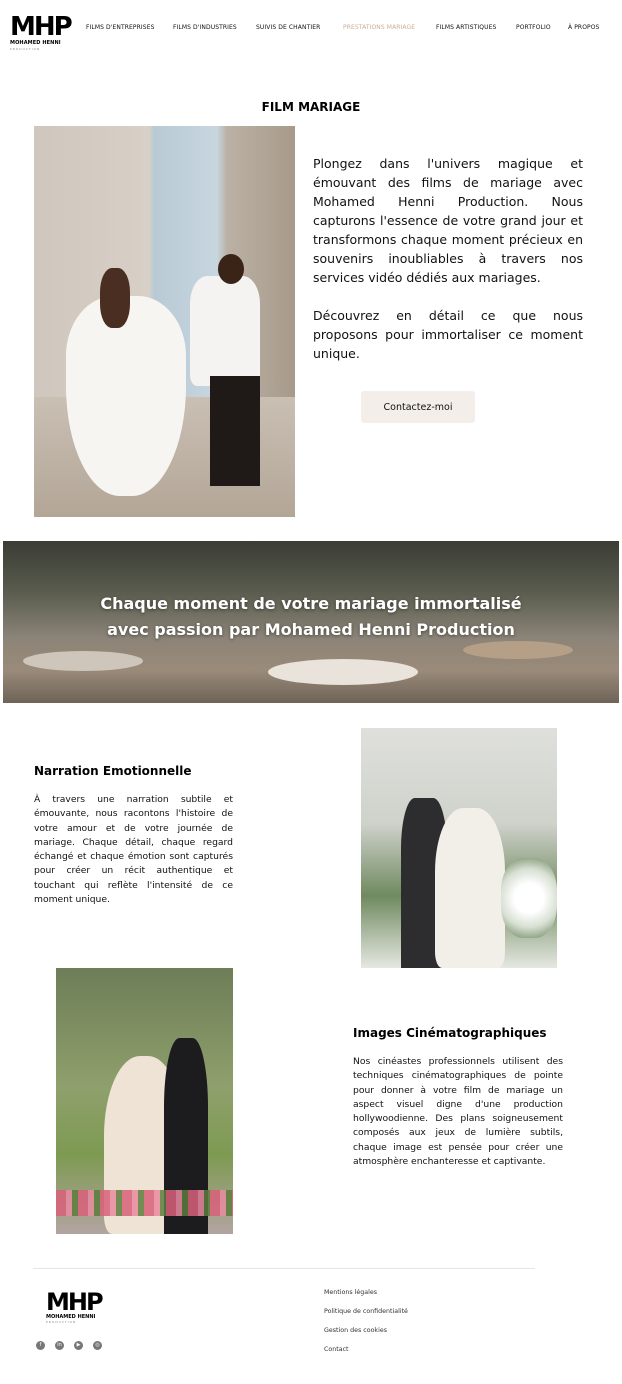 This screenshot has width=622, height=1384. I want to click on feature-title-narration: Narration Emotionnelle, so click(113, 771).